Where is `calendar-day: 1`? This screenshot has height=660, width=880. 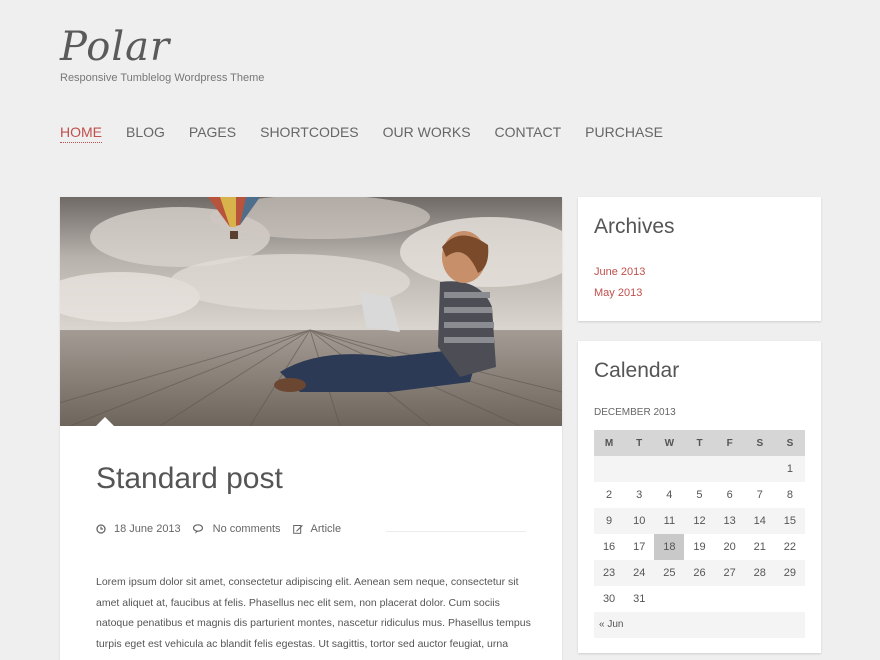 calendar-day: 1 is located at coordinates (789, 469).